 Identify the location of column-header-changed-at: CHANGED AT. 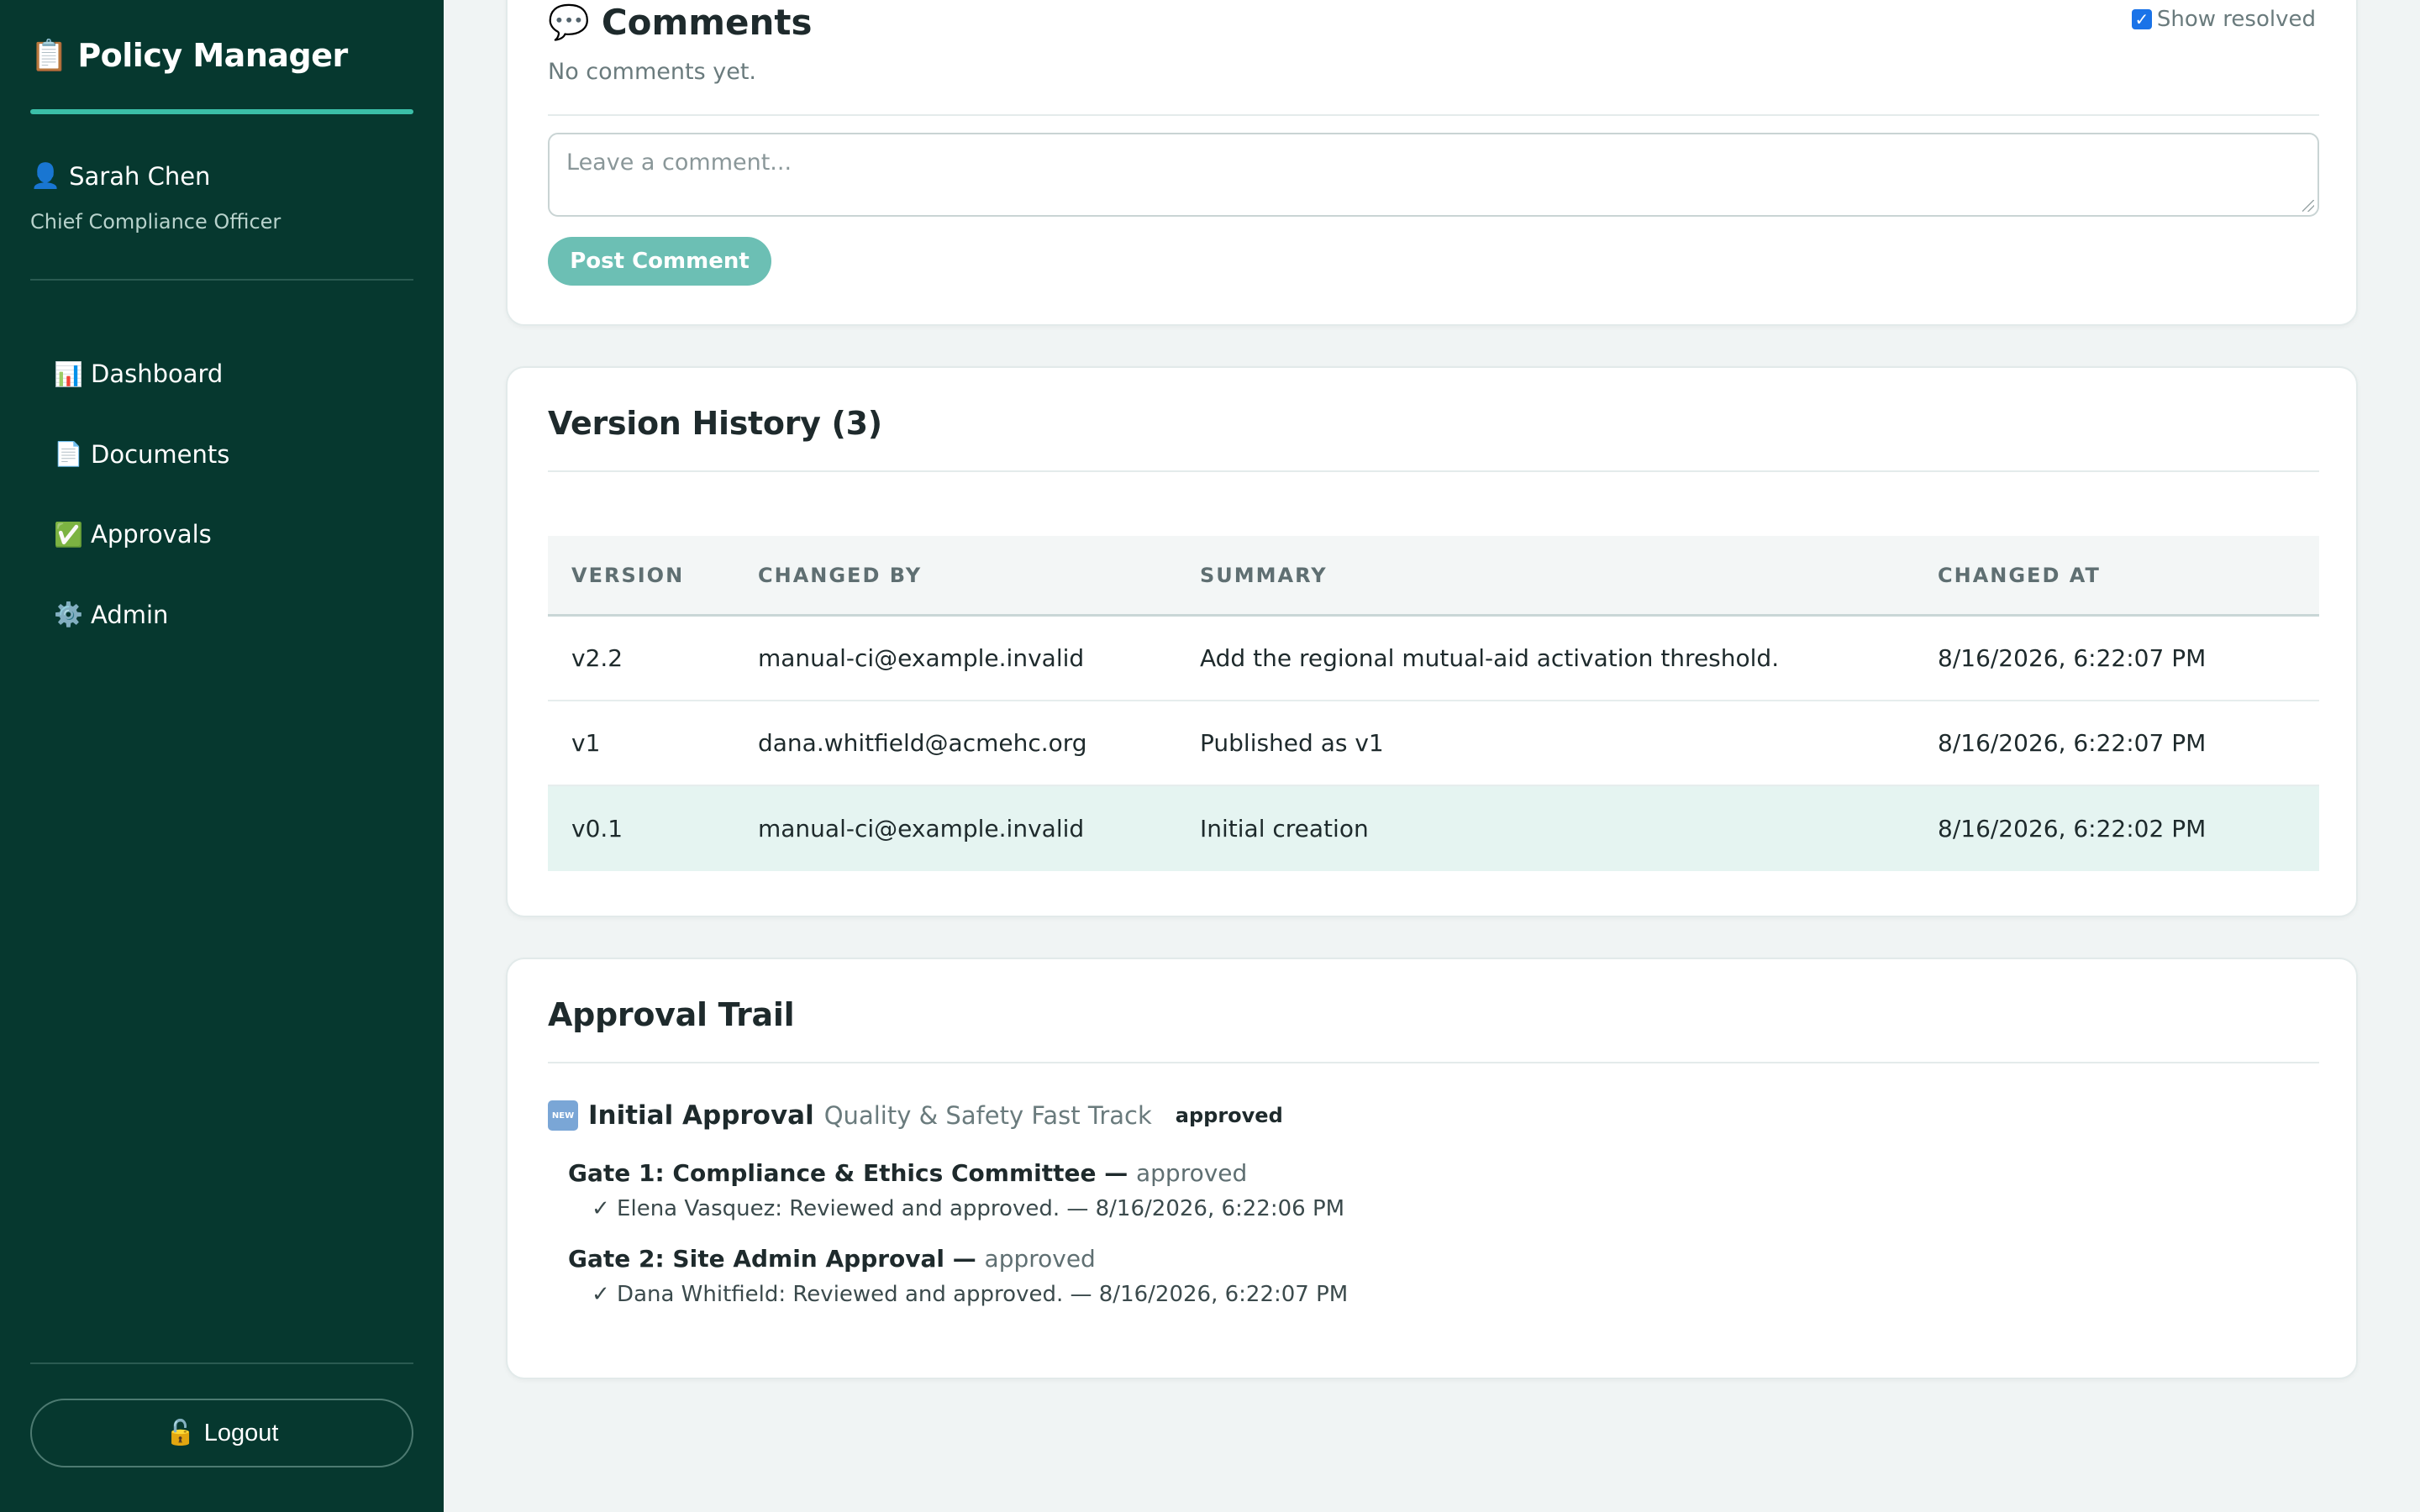
(2116, 575).